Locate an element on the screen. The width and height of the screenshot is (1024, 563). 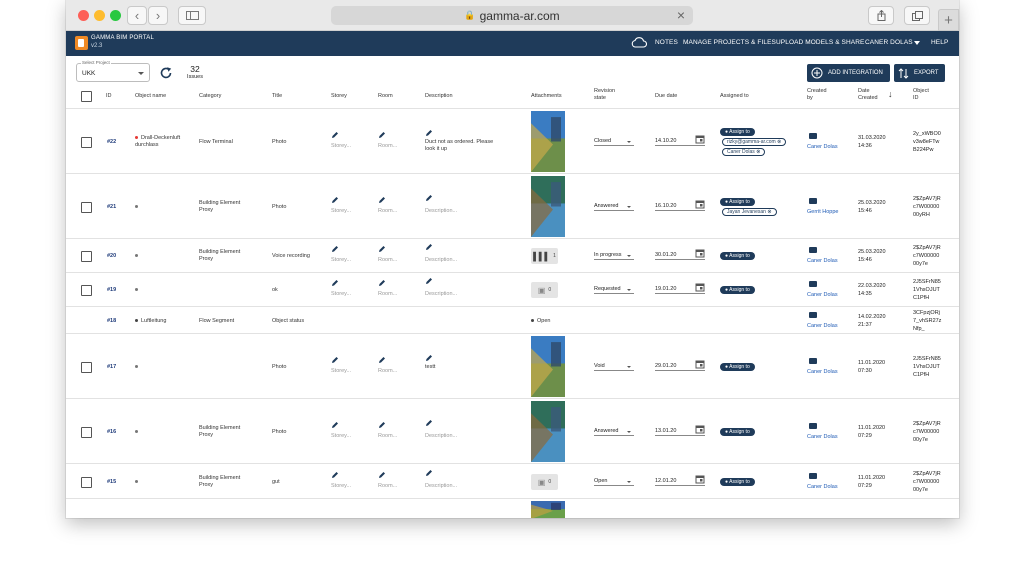
description-field: testt is located at coordinates (460, 367).